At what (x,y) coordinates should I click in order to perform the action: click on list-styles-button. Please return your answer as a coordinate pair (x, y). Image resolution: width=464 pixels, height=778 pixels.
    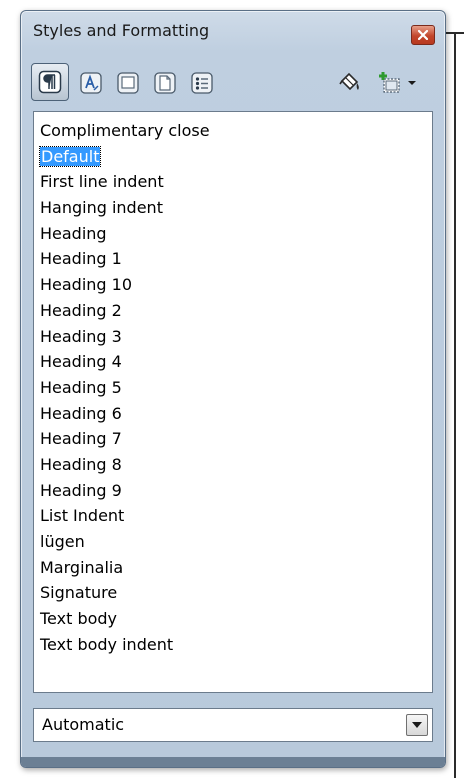
    Looking at the image, I should click on (202, 83).